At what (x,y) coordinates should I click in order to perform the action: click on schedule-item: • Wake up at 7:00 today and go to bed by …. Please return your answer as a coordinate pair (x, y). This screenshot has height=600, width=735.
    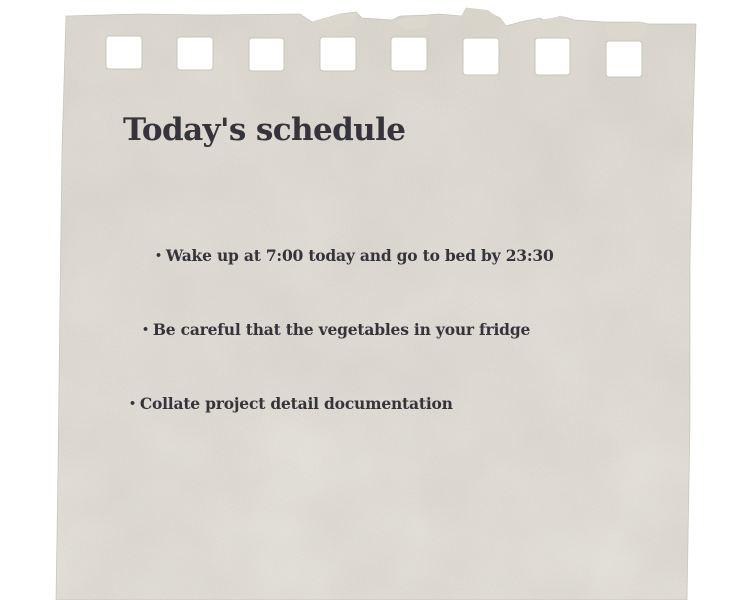
    Looking at the image, I should click on (354, 255).